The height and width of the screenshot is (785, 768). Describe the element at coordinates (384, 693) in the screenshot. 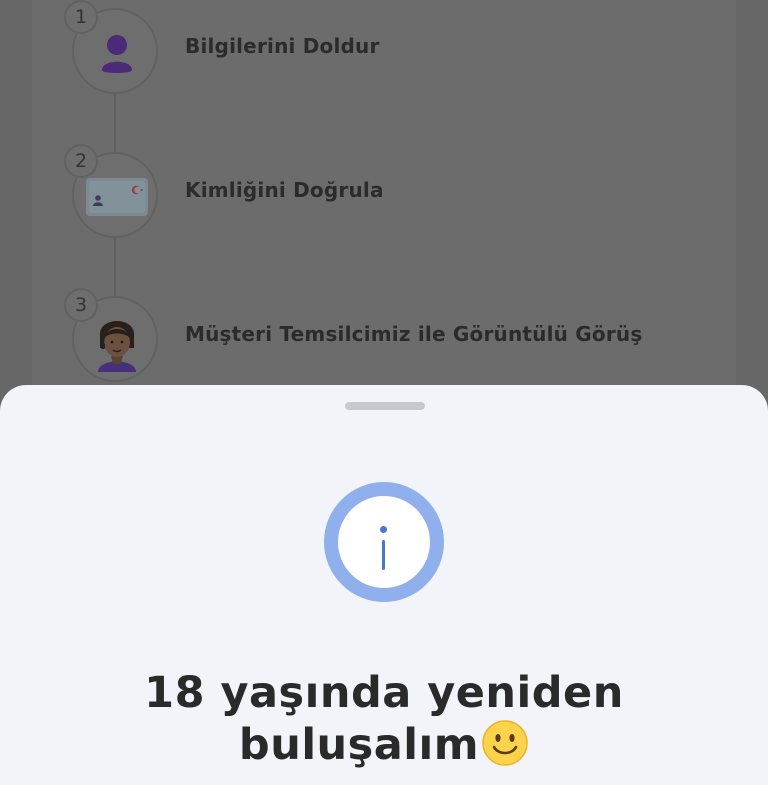

I see `sheet-title-line1: 18 yaşında yeniden` at that location.